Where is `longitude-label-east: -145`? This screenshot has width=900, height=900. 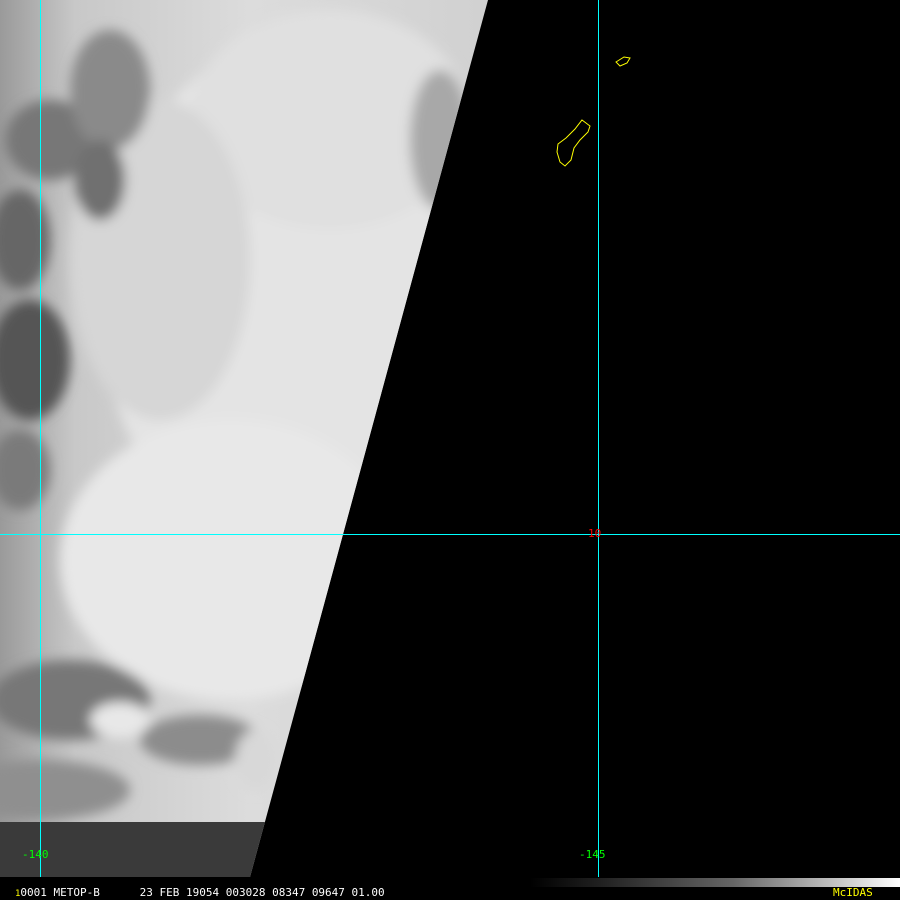 longitude-label-east: -145 is located at coordinates (592, 854).